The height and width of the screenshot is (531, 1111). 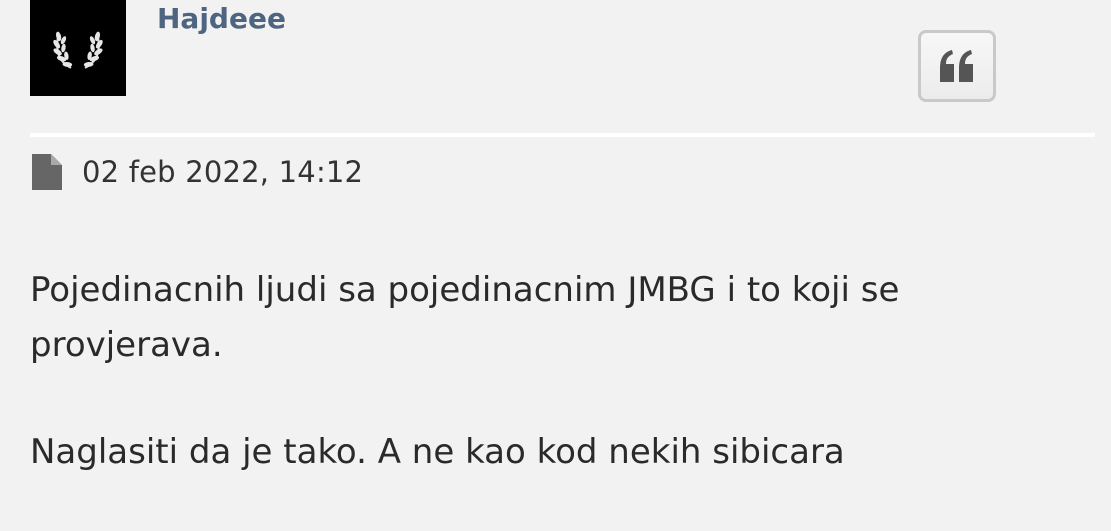 I want to click on author-username: Hajdeee, so click(x=221, y=19).